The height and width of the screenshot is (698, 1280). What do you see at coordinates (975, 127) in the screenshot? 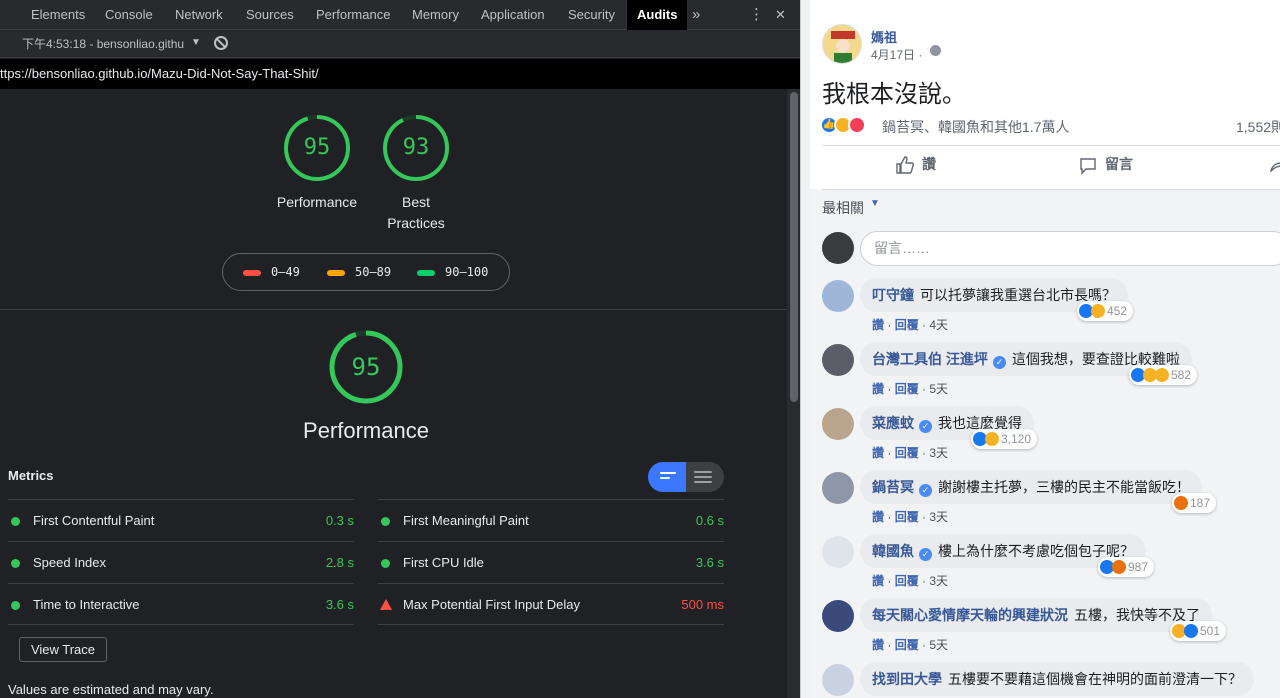
I see `reactors-text: 鍋苔冥、韓國魚和其他1.7萬人` at bounding box center [975, 127].